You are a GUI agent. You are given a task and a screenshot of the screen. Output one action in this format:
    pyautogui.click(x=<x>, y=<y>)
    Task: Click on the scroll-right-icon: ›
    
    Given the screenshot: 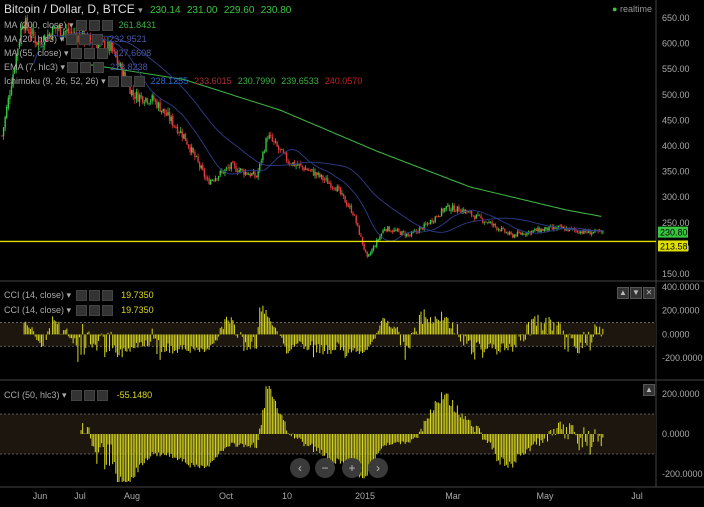 What is the action you would take?
    pyautogui.click(x=378, y=468)
    